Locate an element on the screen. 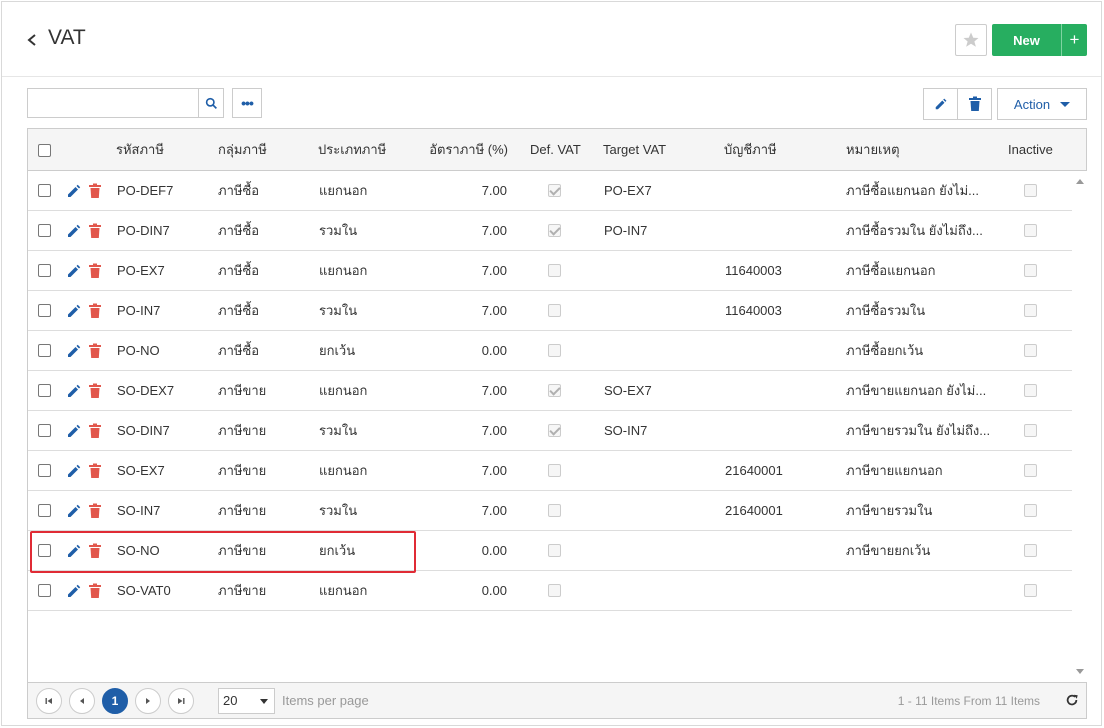 The height and width of the screenshot is (728, 1104). col-header-target-vat: Target VAT is located at coordinates (634, 150).